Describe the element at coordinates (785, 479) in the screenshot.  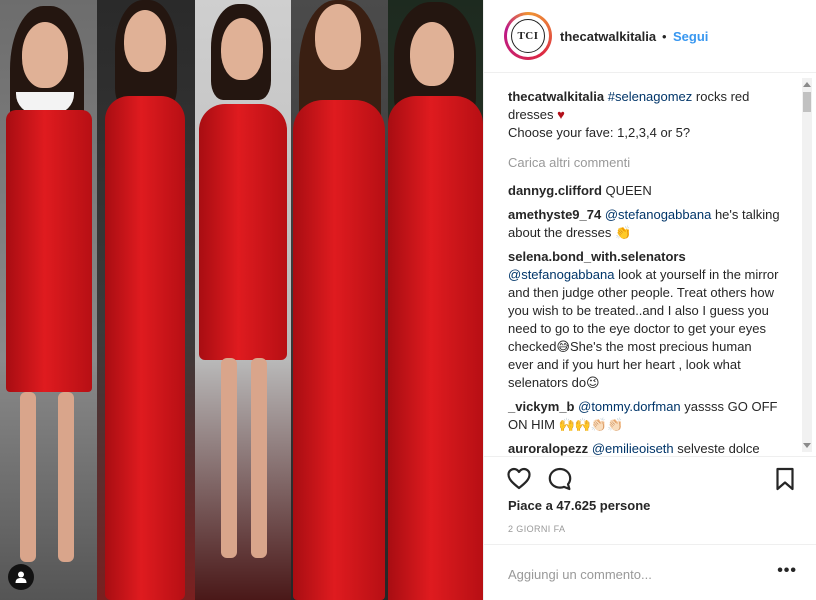
I see `bookmark-icon` at that location.